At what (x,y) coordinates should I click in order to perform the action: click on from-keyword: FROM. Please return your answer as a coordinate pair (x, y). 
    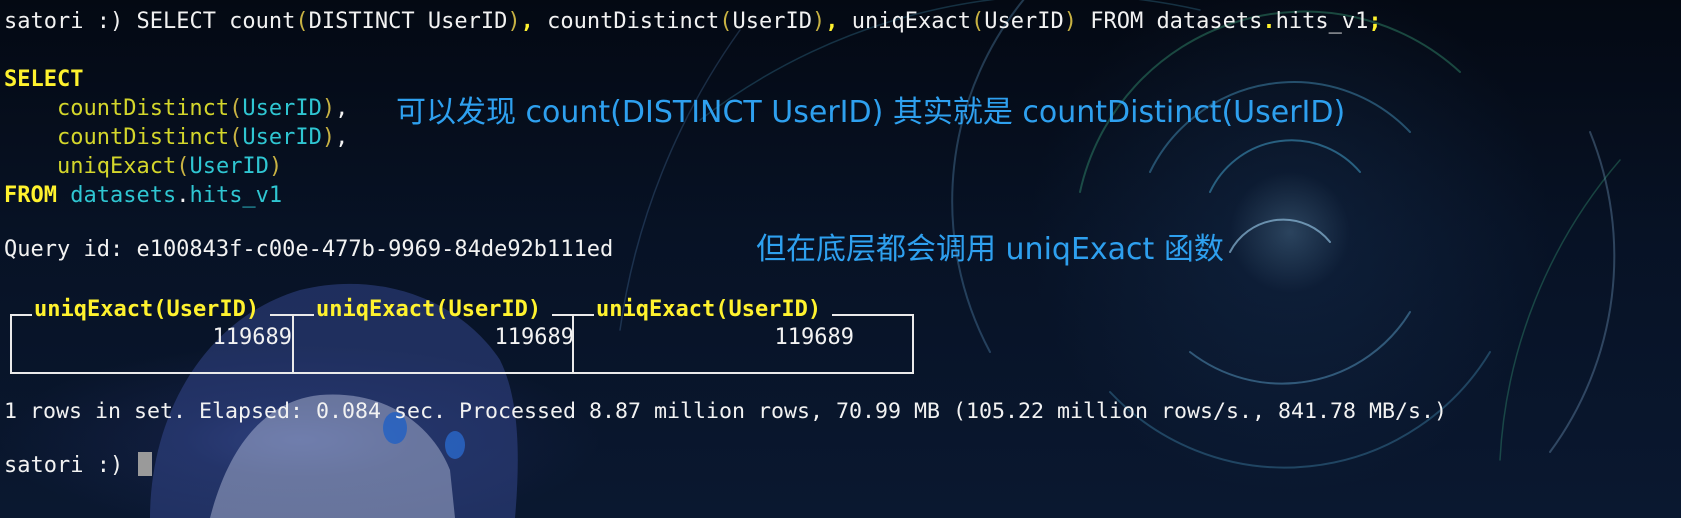
    Looking at the image, I should click on (30, 195).